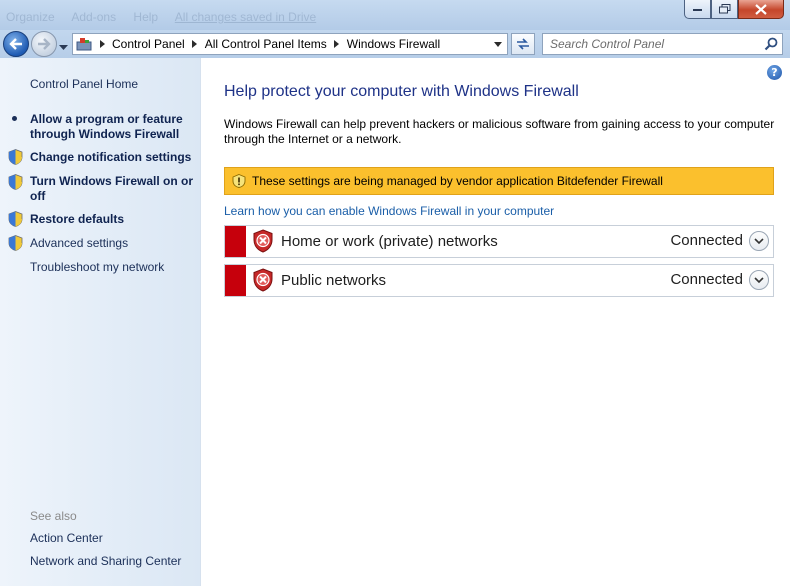 Image resolution: width=790 pixels, height=586 pixels. Describe the element at coordinates (105, 561) in the screenshot. I see `network-sharing-center-link: Network and Sharing Center` at that location.